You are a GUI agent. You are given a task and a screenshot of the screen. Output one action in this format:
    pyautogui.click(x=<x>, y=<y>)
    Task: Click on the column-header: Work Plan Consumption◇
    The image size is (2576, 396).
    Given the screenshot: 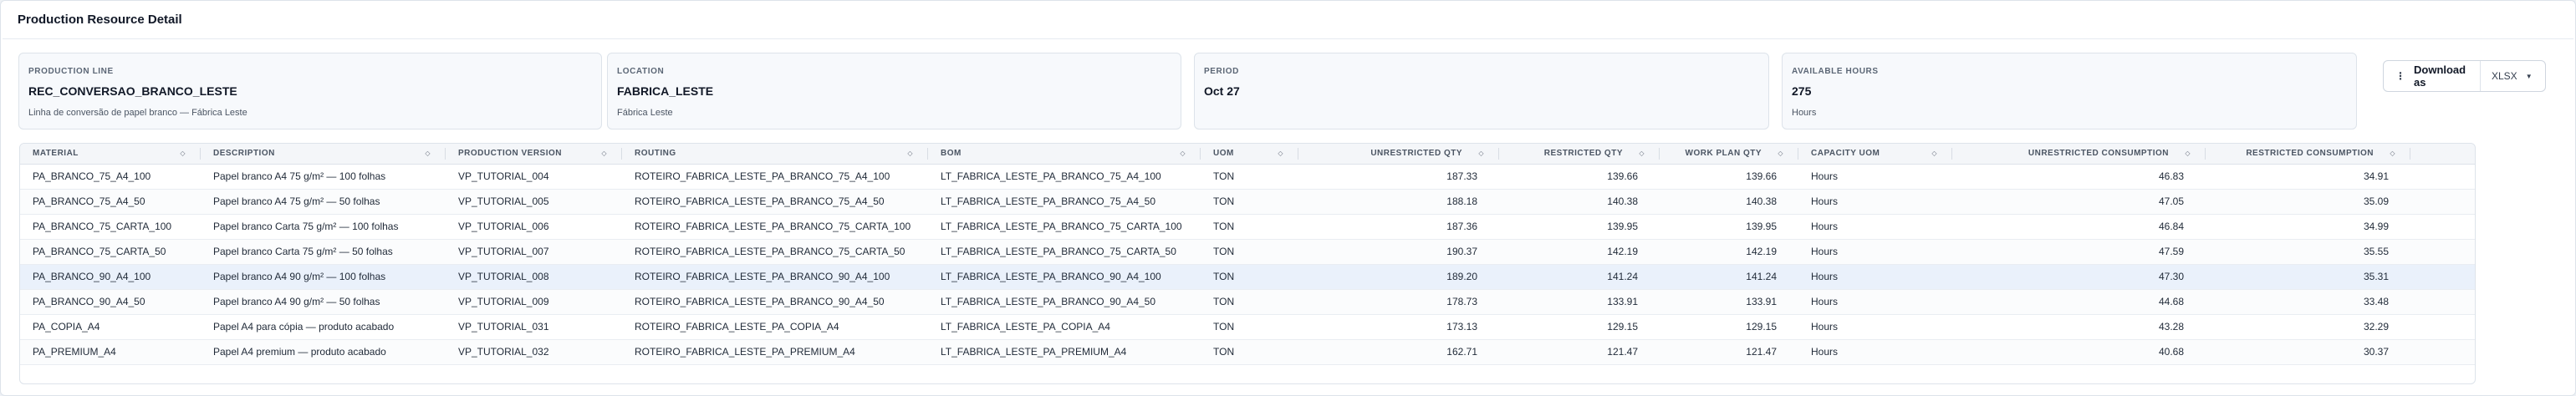 What is the action you would take?
    pyautogui.click(x=2443, y=154)
    